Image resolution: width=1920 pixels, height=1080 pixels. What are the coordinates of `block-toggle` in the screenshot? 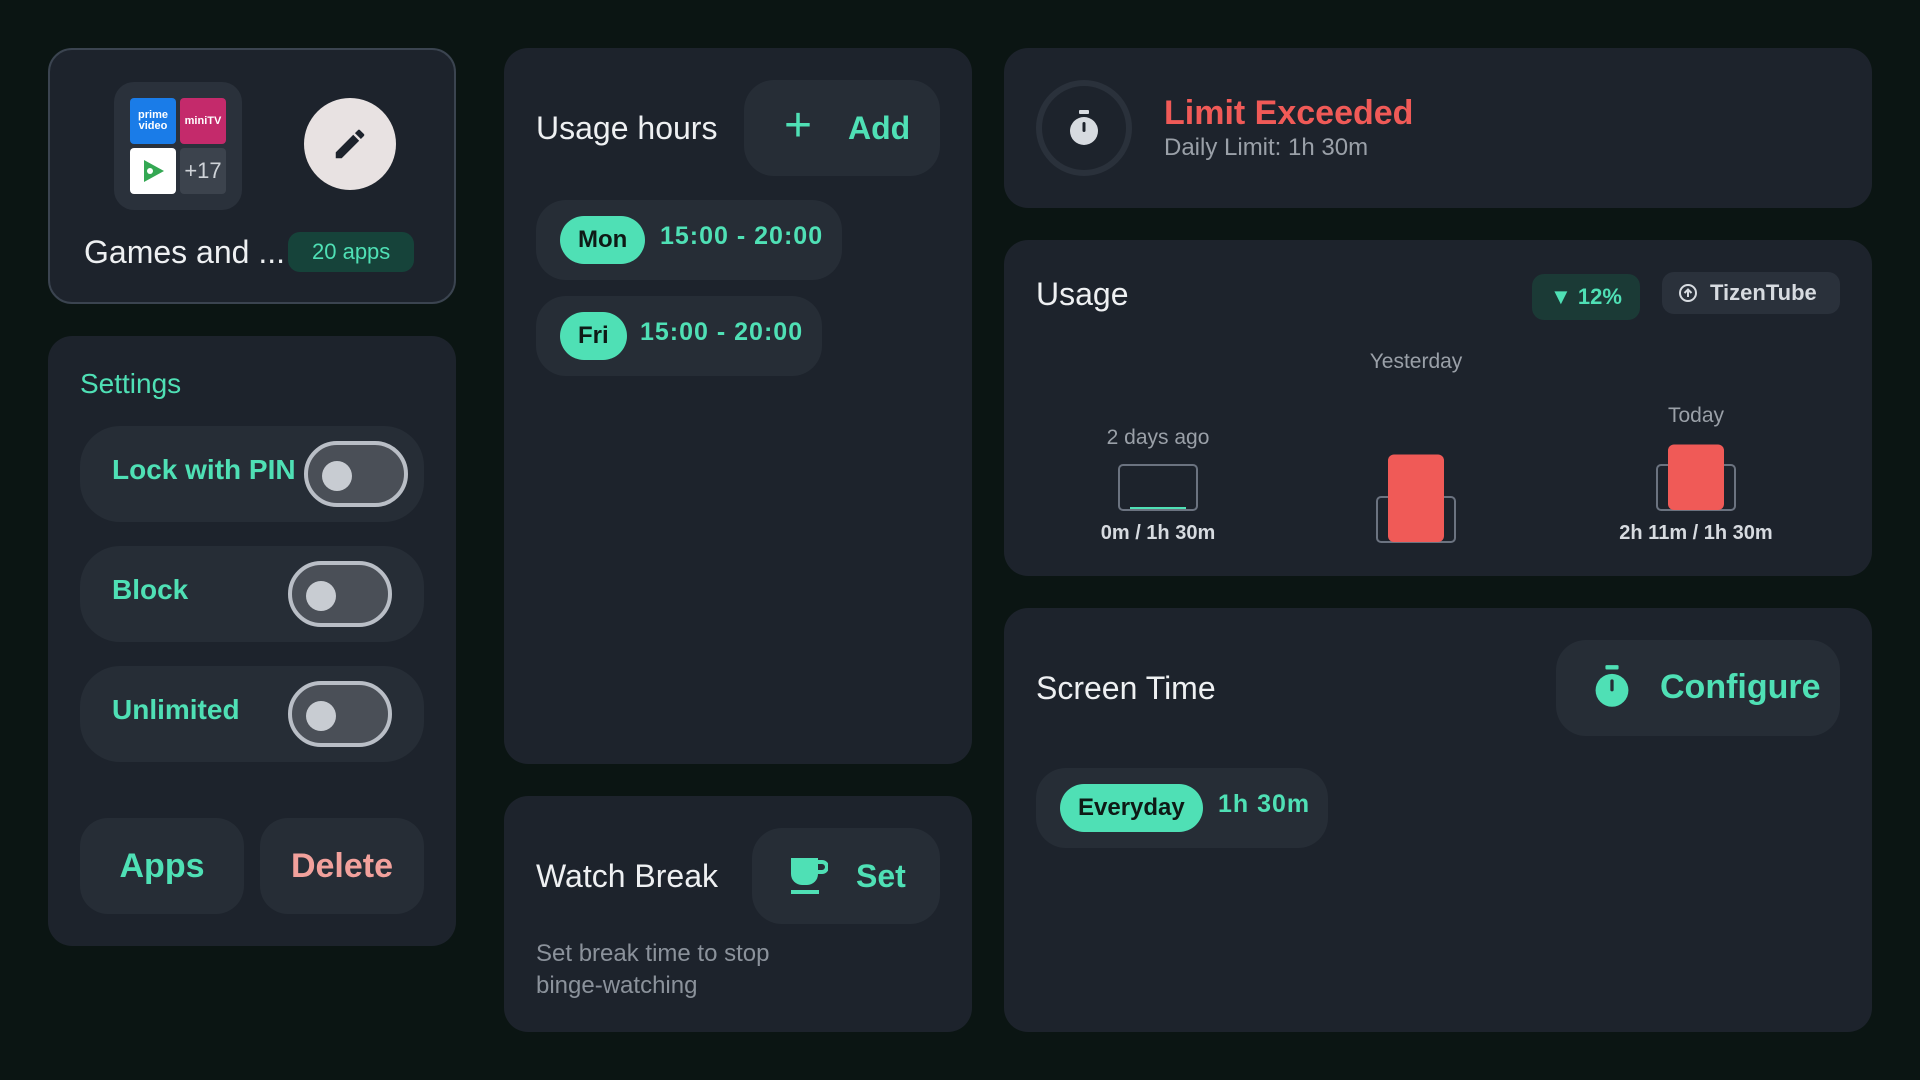 It's located at (340, 594).